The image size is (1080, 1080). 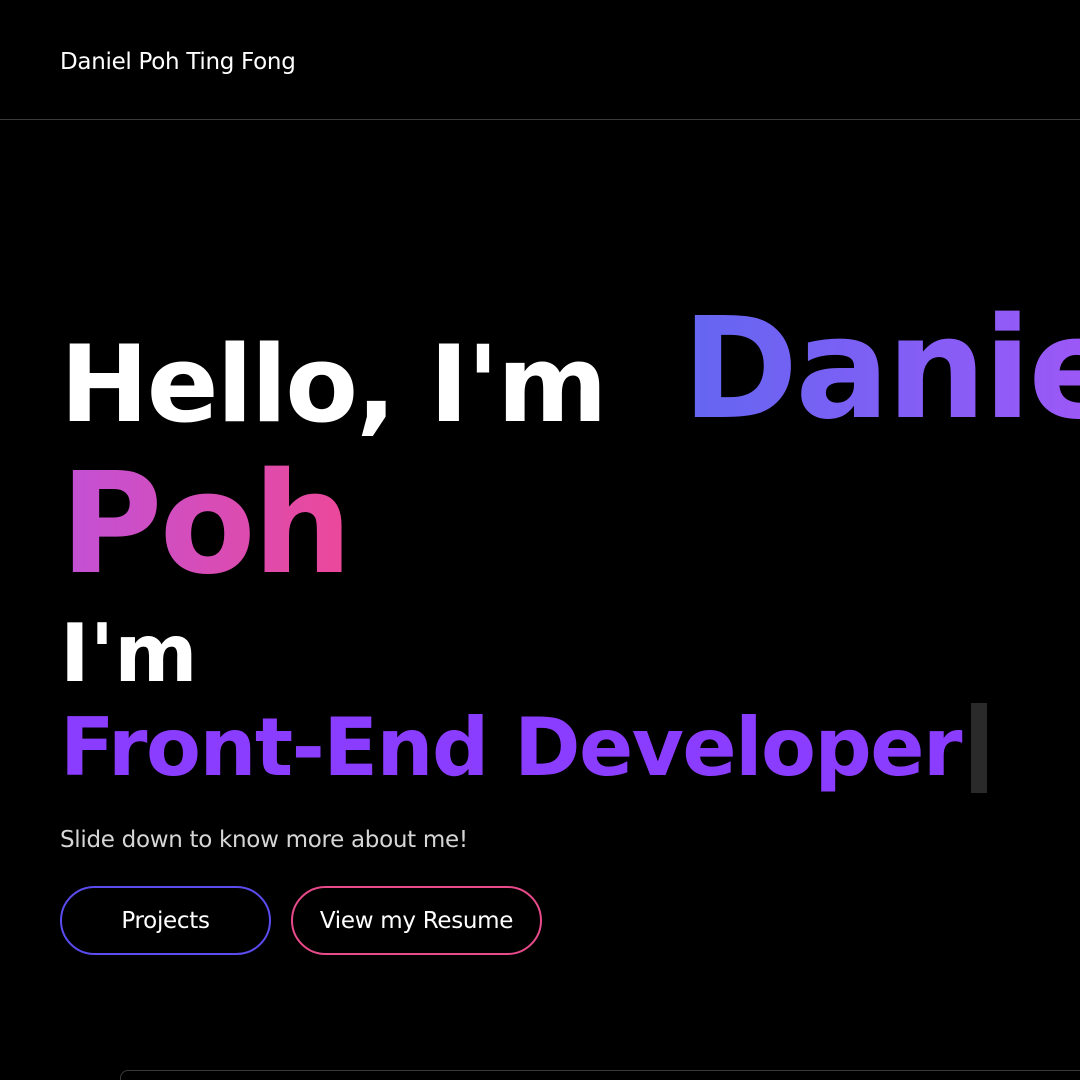 I want to click on top-navigation-bar: Daniel Poh Ting Fong, so click(x=540, y=60).